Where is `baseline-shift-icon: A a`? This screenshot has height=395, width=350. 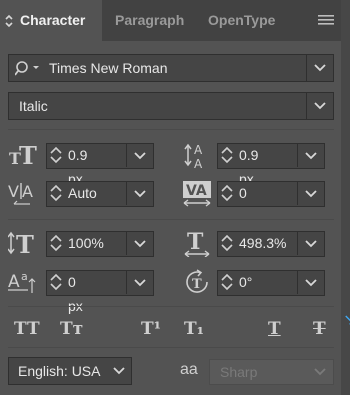 baseline-shift-icon: A a is located at coordinates (22, 281).